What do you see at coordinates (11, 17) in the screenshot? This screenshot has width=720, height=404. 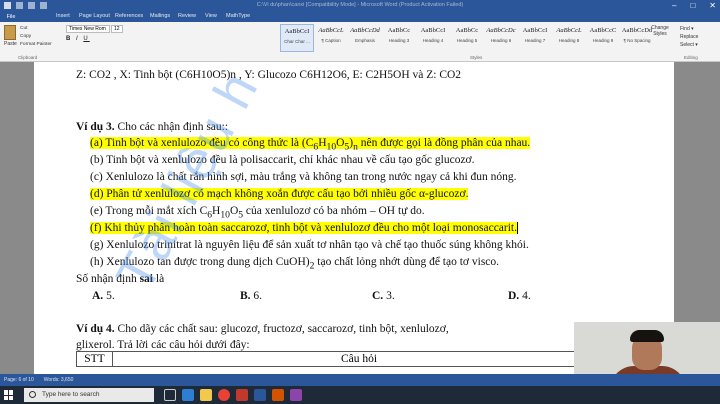 I see `tab-file: File` at bounding box center [11, 17].